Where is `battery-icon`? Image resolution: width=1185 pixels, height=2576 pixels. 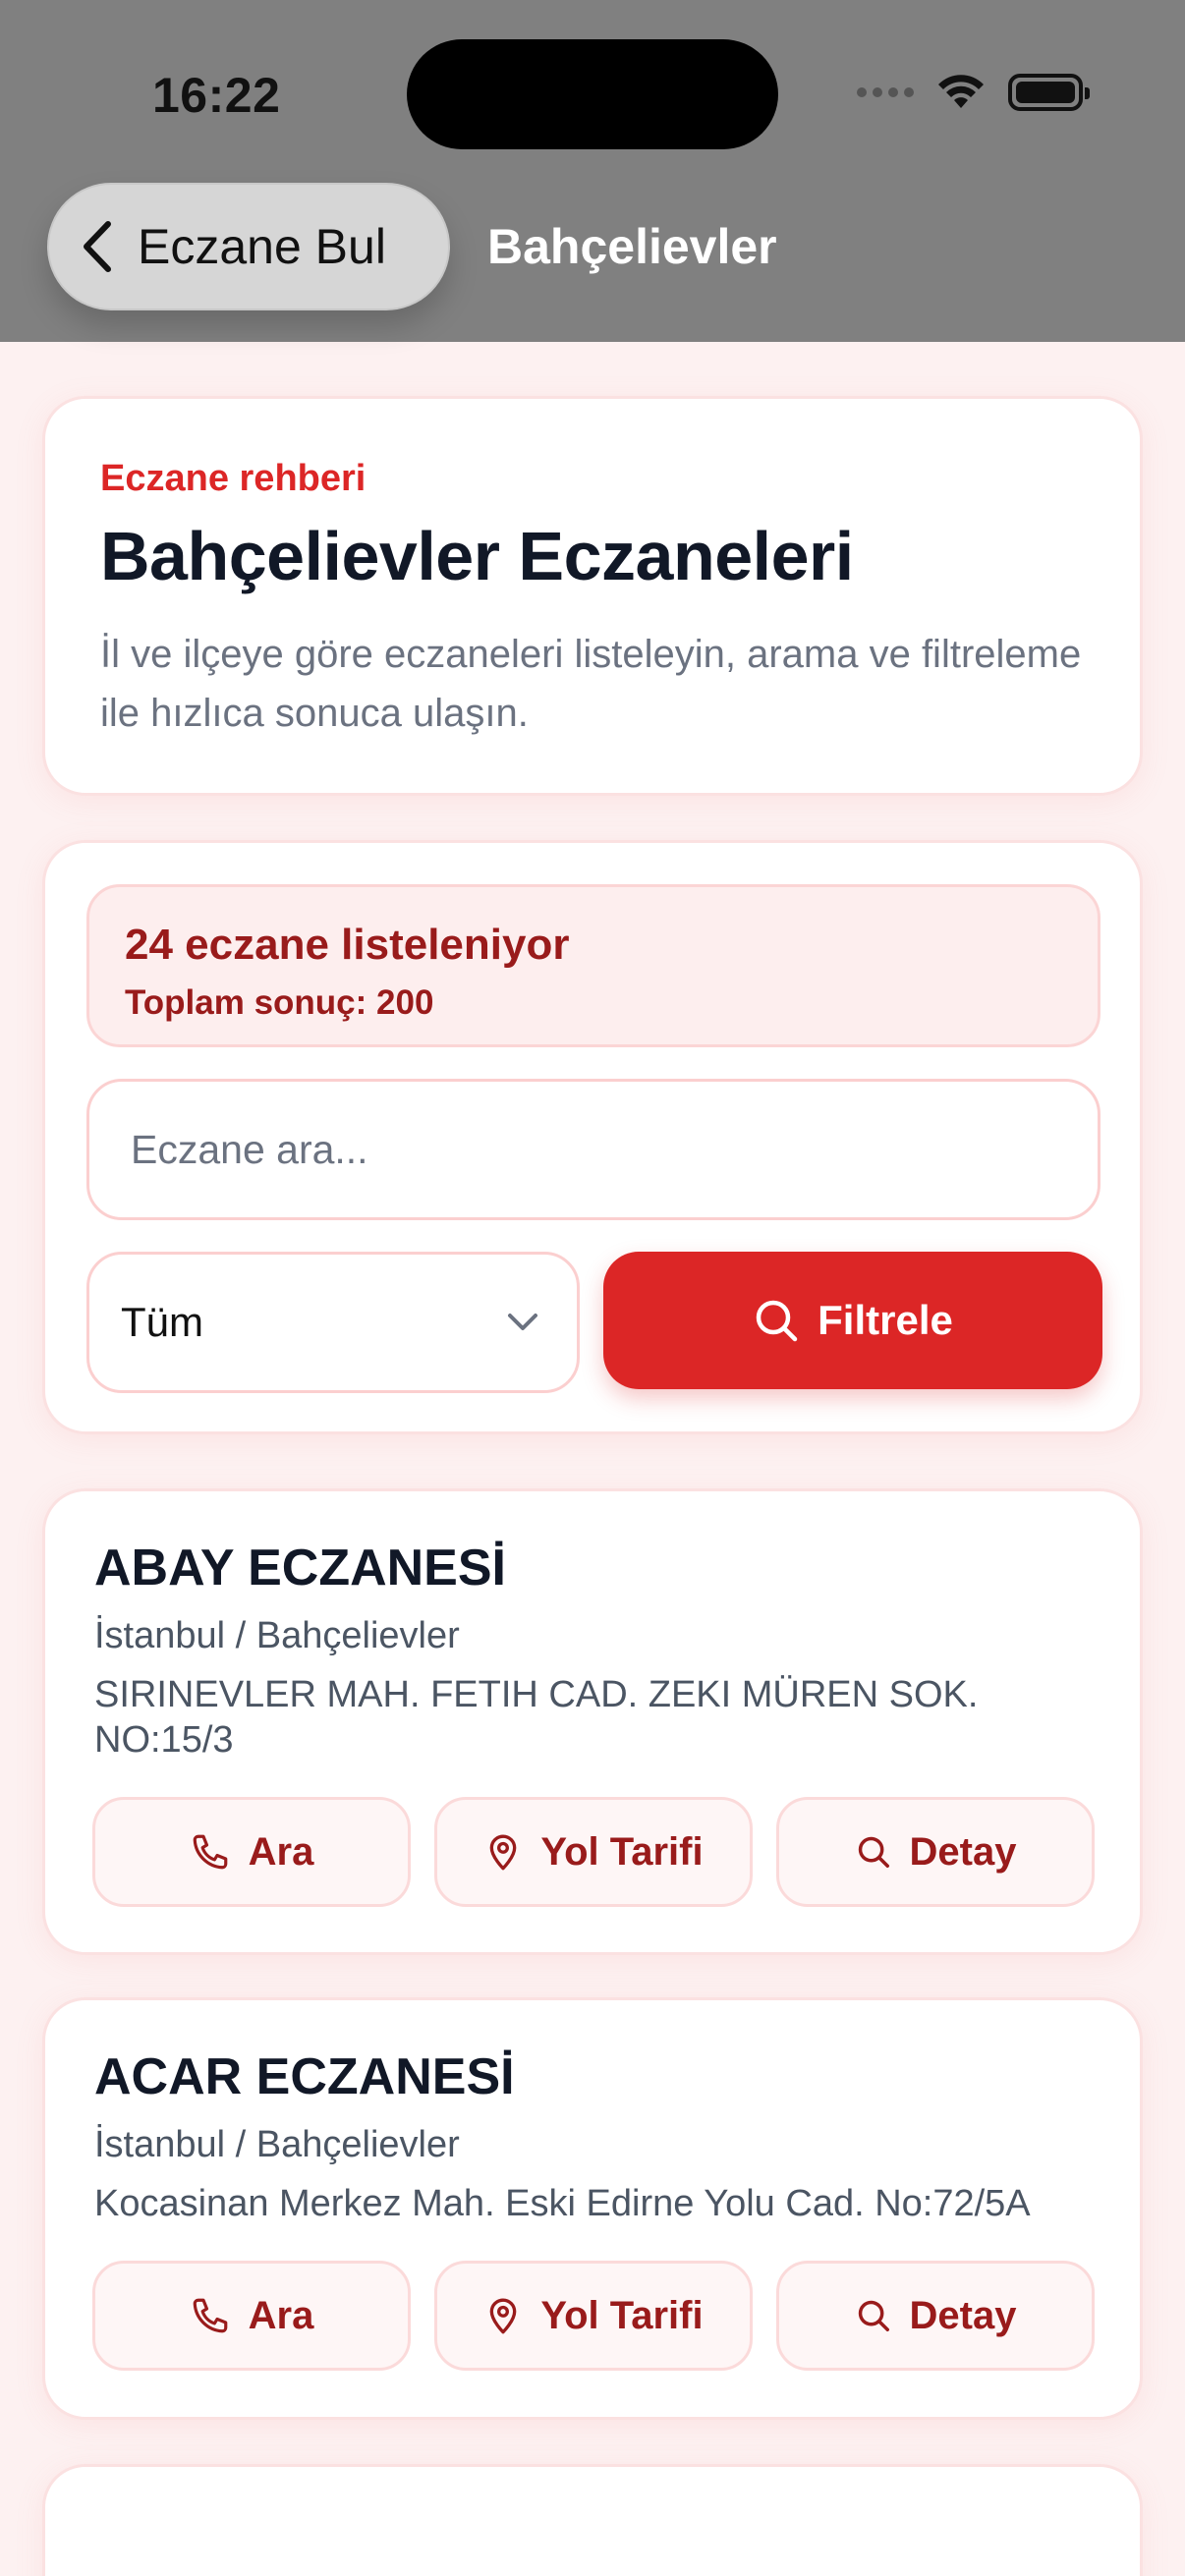
battery-icon is located at coordinates (1049, 92).